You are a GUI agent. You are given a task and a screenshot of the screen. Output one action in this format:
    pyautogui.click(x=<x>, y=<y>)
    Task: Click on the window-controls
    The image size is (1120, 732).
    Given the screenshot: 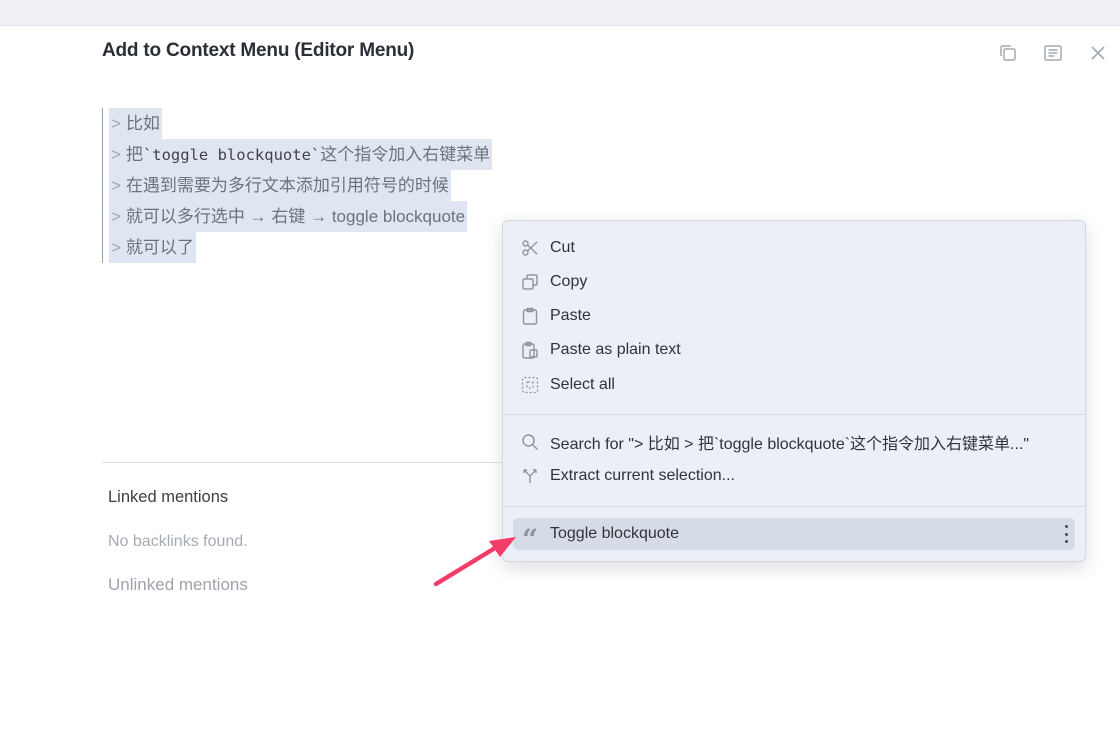 What is the action you would take?
    pyautogui.click(x=1052, y=53)
    